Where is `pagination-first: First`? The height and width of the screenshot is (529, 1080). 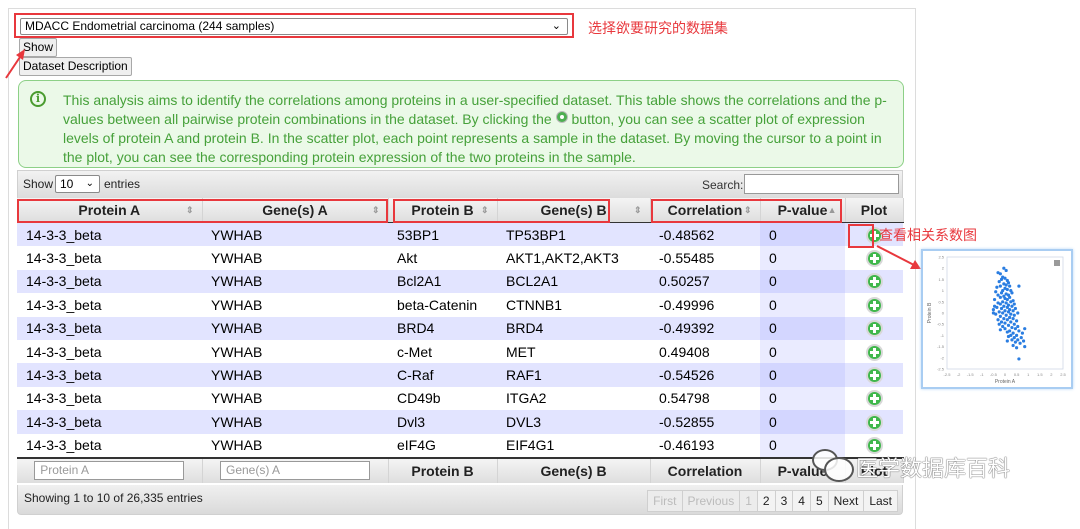
pagination-first: First is located at coordinates (665, 501).